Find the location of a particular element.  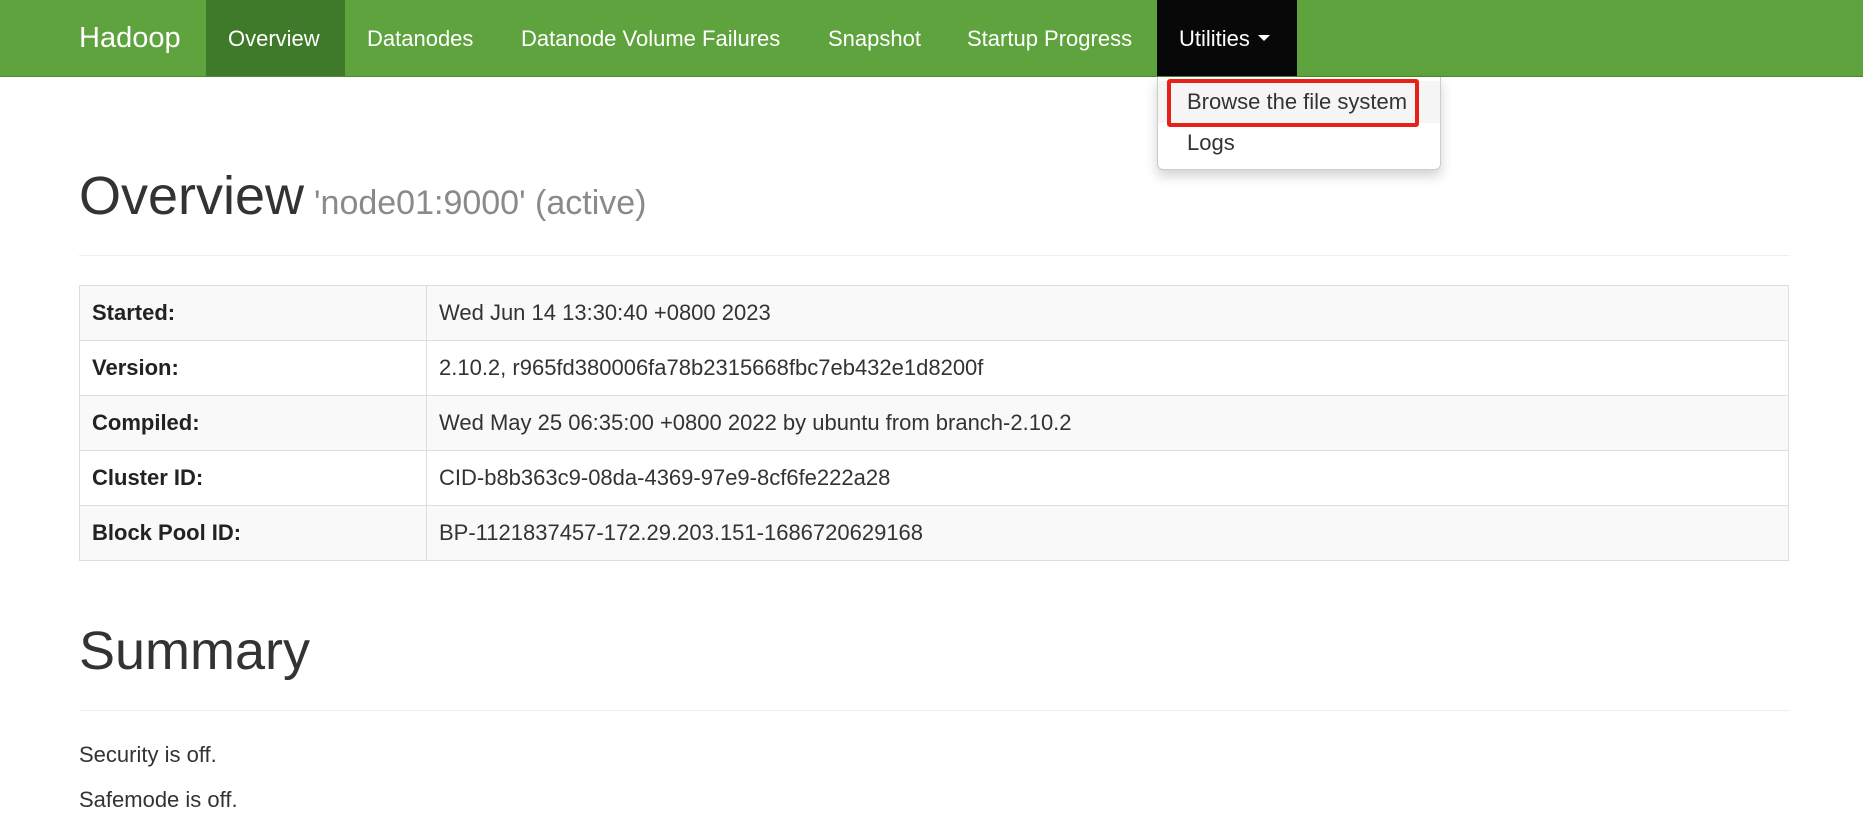

menu-item-logs-label: Logs is located at coordinates (1211, 142).